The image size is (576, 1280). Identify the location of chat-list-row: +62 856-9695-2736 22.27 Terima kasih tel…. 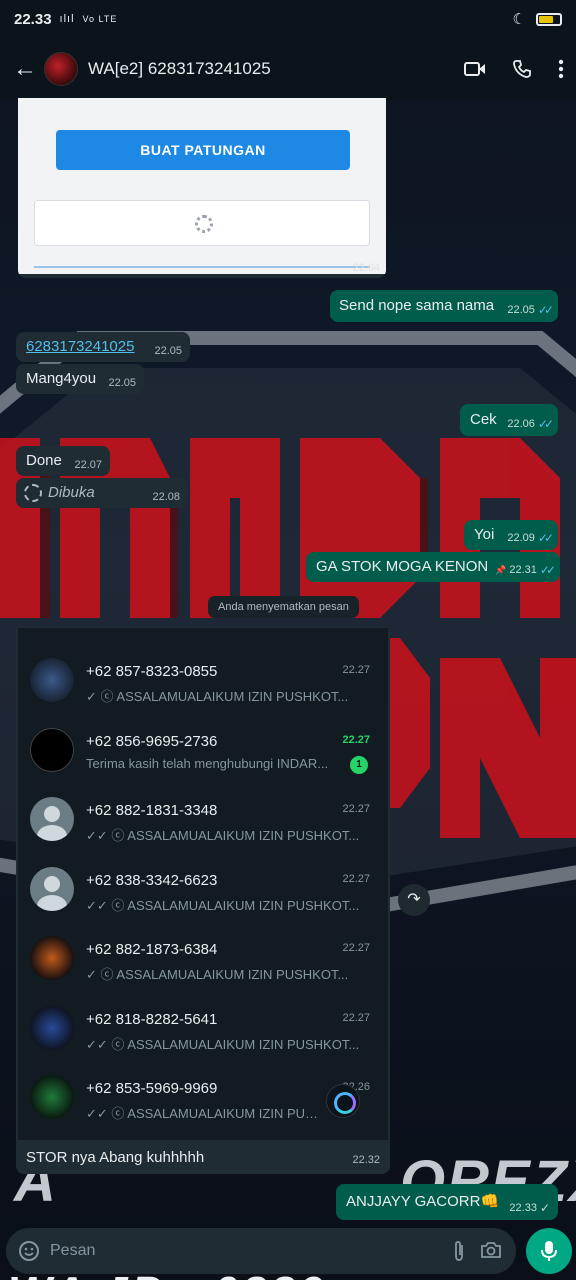
(203, 751).